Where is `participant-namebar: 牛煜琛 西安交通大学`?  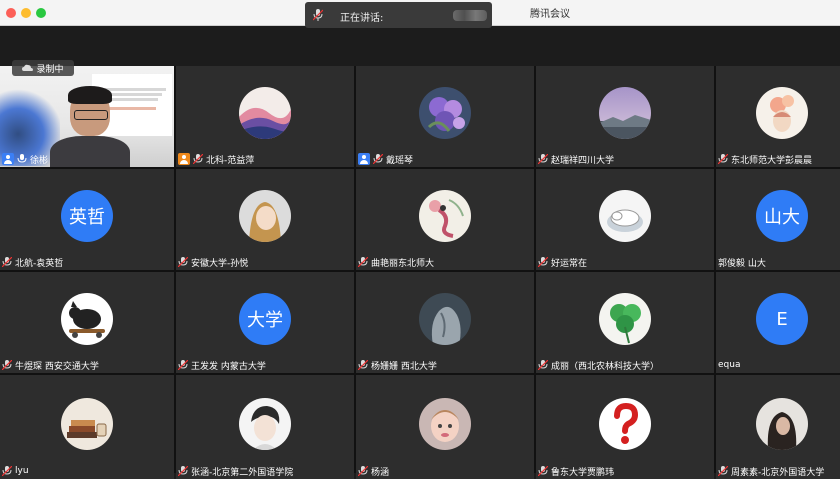
participant-namebar: 牛煜琛 西安交通大学 is located at coordinates (87, 365).